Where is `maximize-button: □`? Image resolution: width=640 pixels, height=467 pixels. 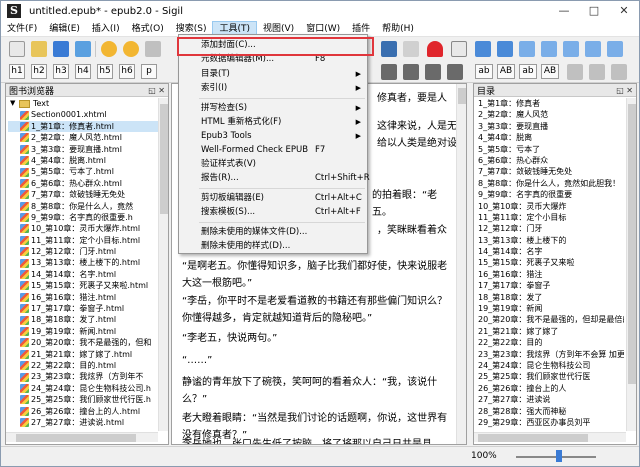 maximize-button: □ is located at coordinates (594, 11).